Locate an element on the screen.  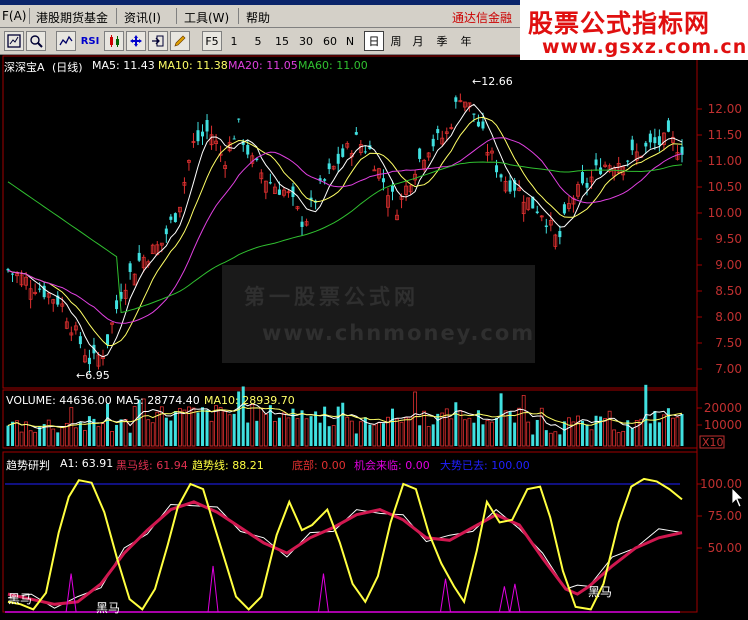
period-n: N is located at coordinates (350, 41).